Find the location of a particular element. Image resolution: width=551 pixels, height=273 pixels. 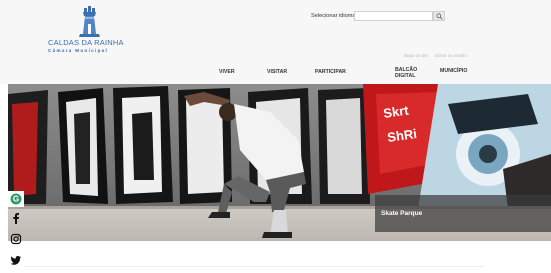

language-label: Selecionar idioma is located at coordinates (333, 16).